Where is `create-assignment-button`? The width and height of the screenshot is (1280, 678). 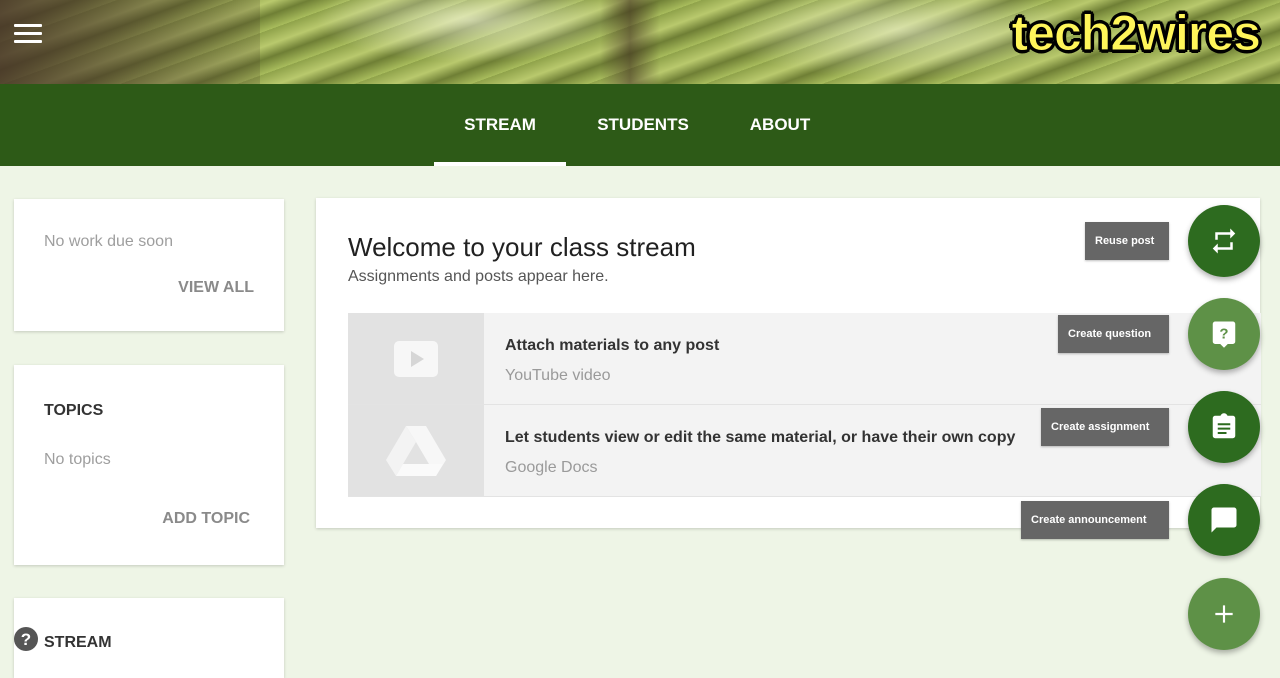
create-assignment-button is located at coordinates (1224, 427).